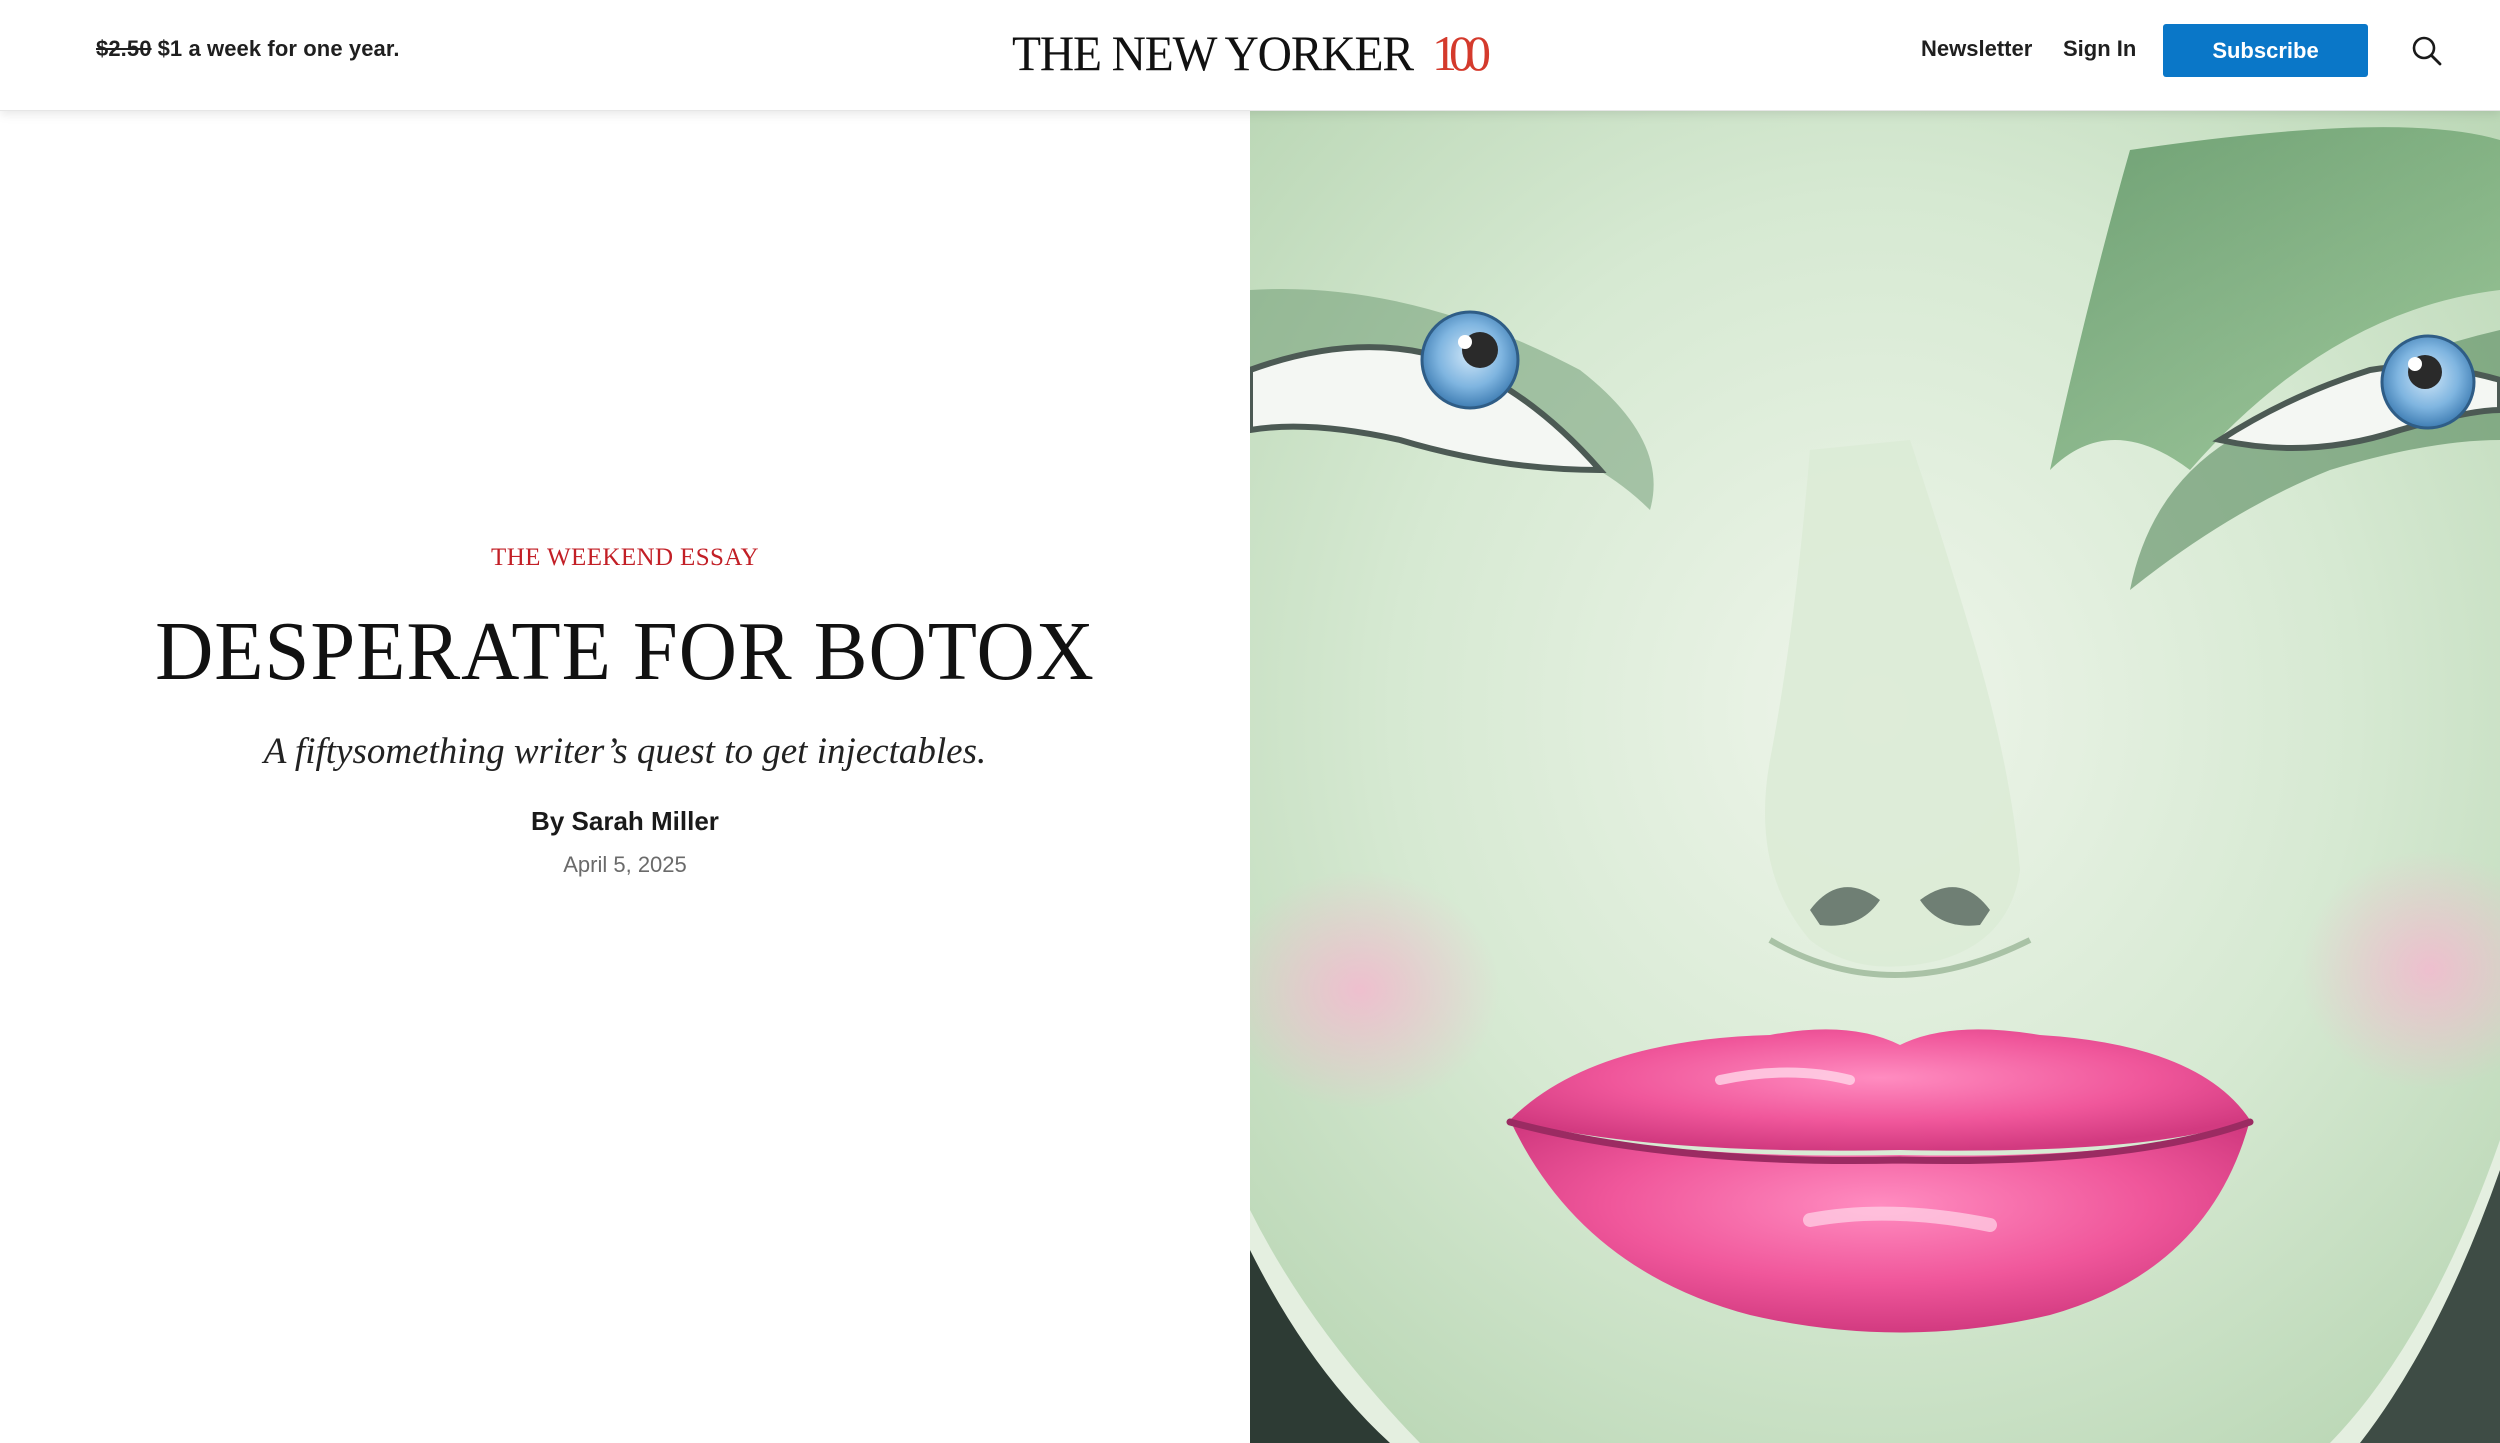 The width and height of the screenshot is (2500, 1443). What do you see at coordinates (625, 864) in the screenshot?
I see `publish-date: April 5, 2025` at bounding box center [625, 864].